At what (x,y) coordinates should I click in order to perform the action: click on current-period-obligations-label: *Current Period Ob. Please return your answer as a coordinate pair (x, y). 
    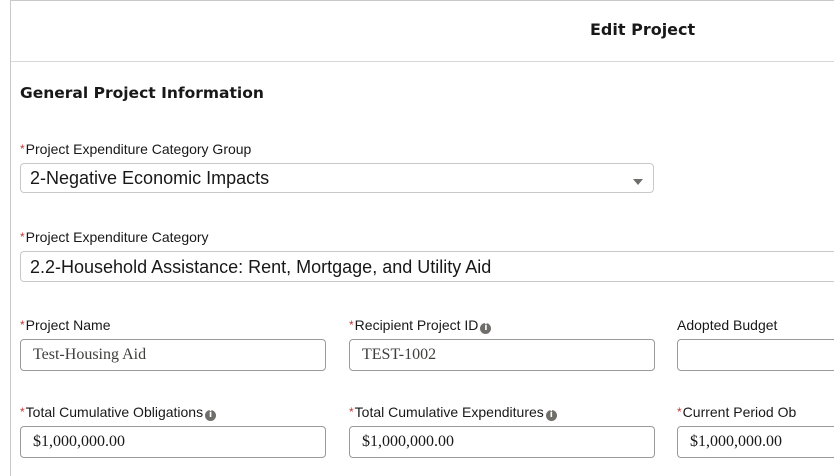
    Looking at the image, I should click on (736, 412).